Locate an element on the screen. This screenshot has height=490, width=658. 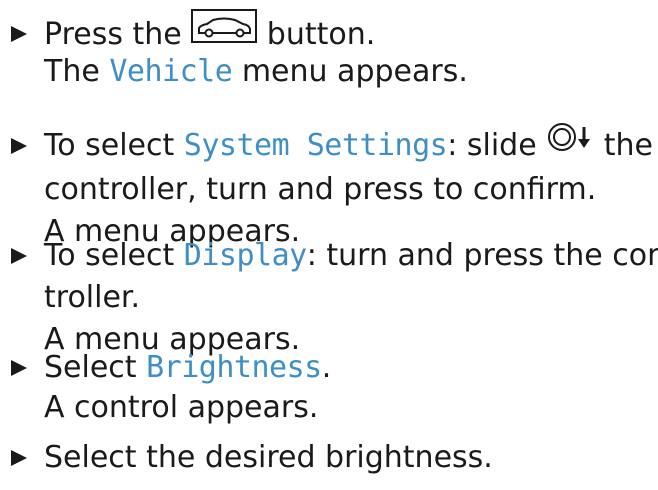
step-4-line-1: Select Brightness. is located at coordinates (188, 367).